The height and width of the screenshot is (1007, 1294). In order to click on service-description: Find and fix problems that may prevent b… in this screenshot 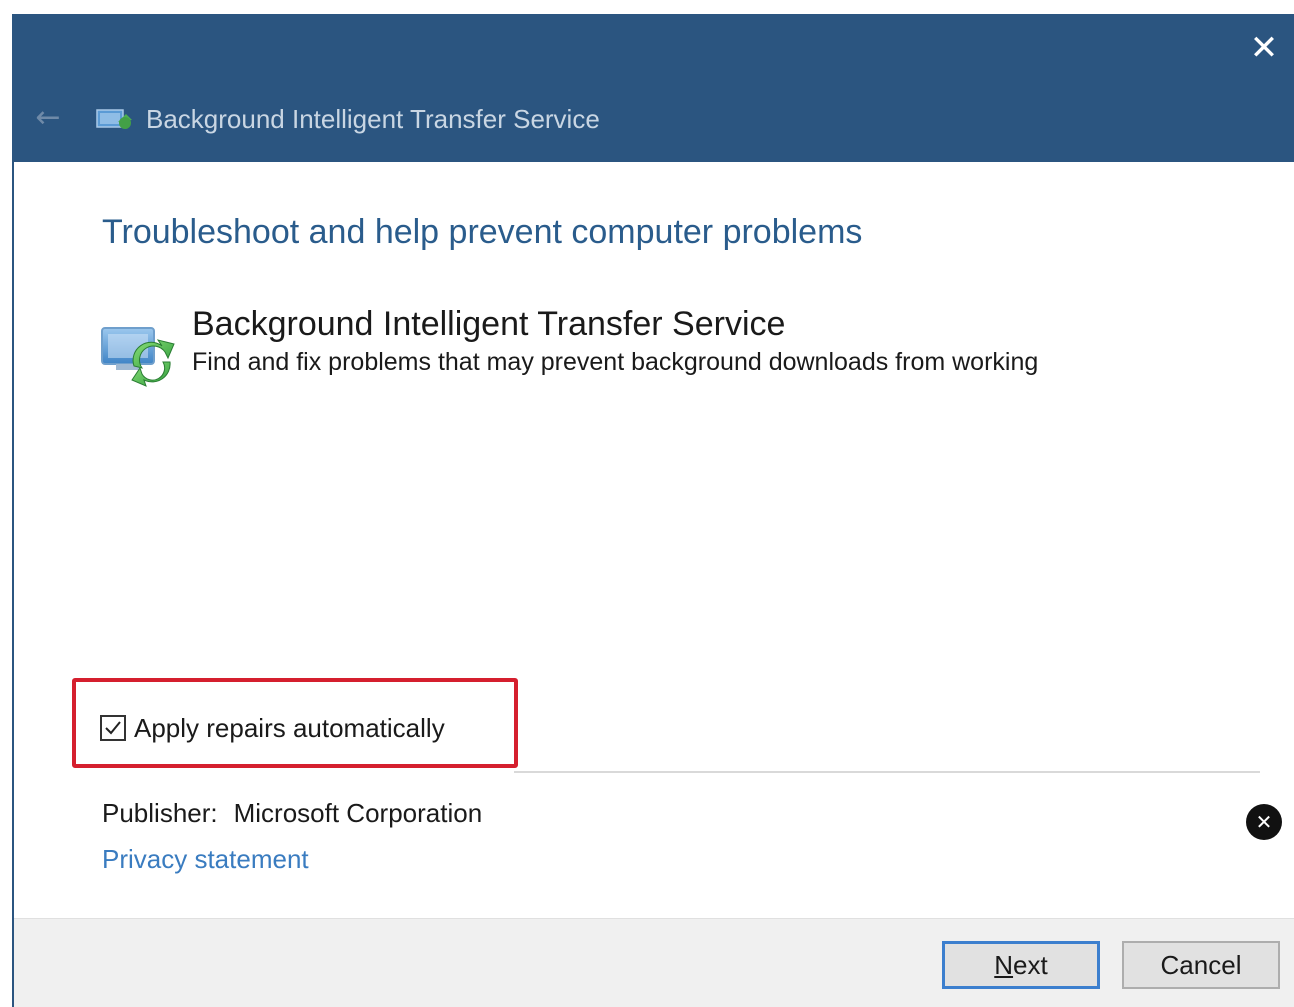, I will do `click(615, 362)`.